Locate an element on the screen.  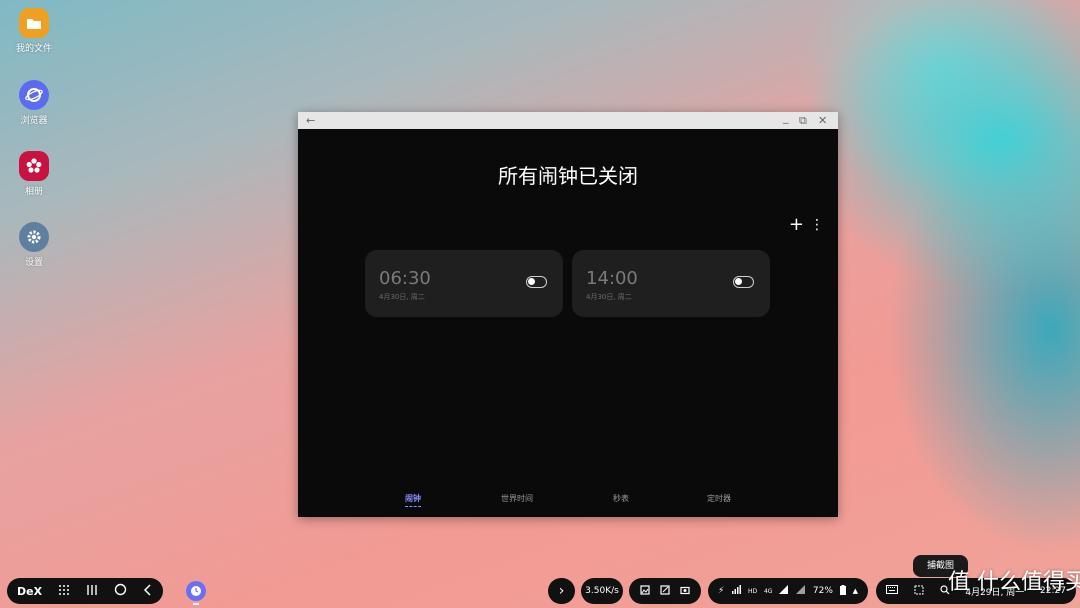
desktop-icon-settings: 设置 is located at coordinates (34, 245).